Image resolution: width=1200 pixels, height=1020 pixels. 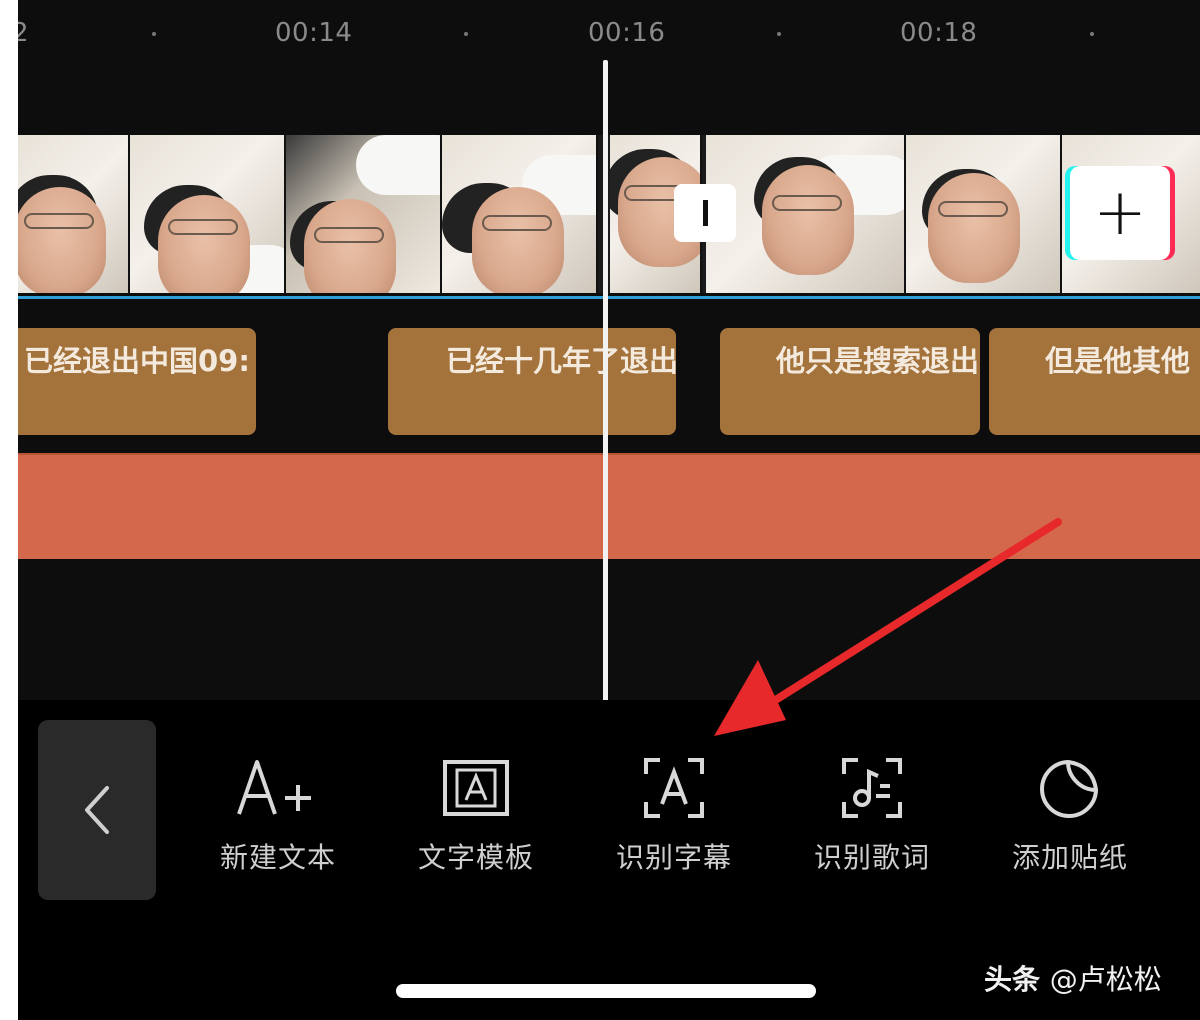 What do you see at coordinates (606, 991) in the screenshot?
I see `home-indicator` at bounding box center [606, 991].